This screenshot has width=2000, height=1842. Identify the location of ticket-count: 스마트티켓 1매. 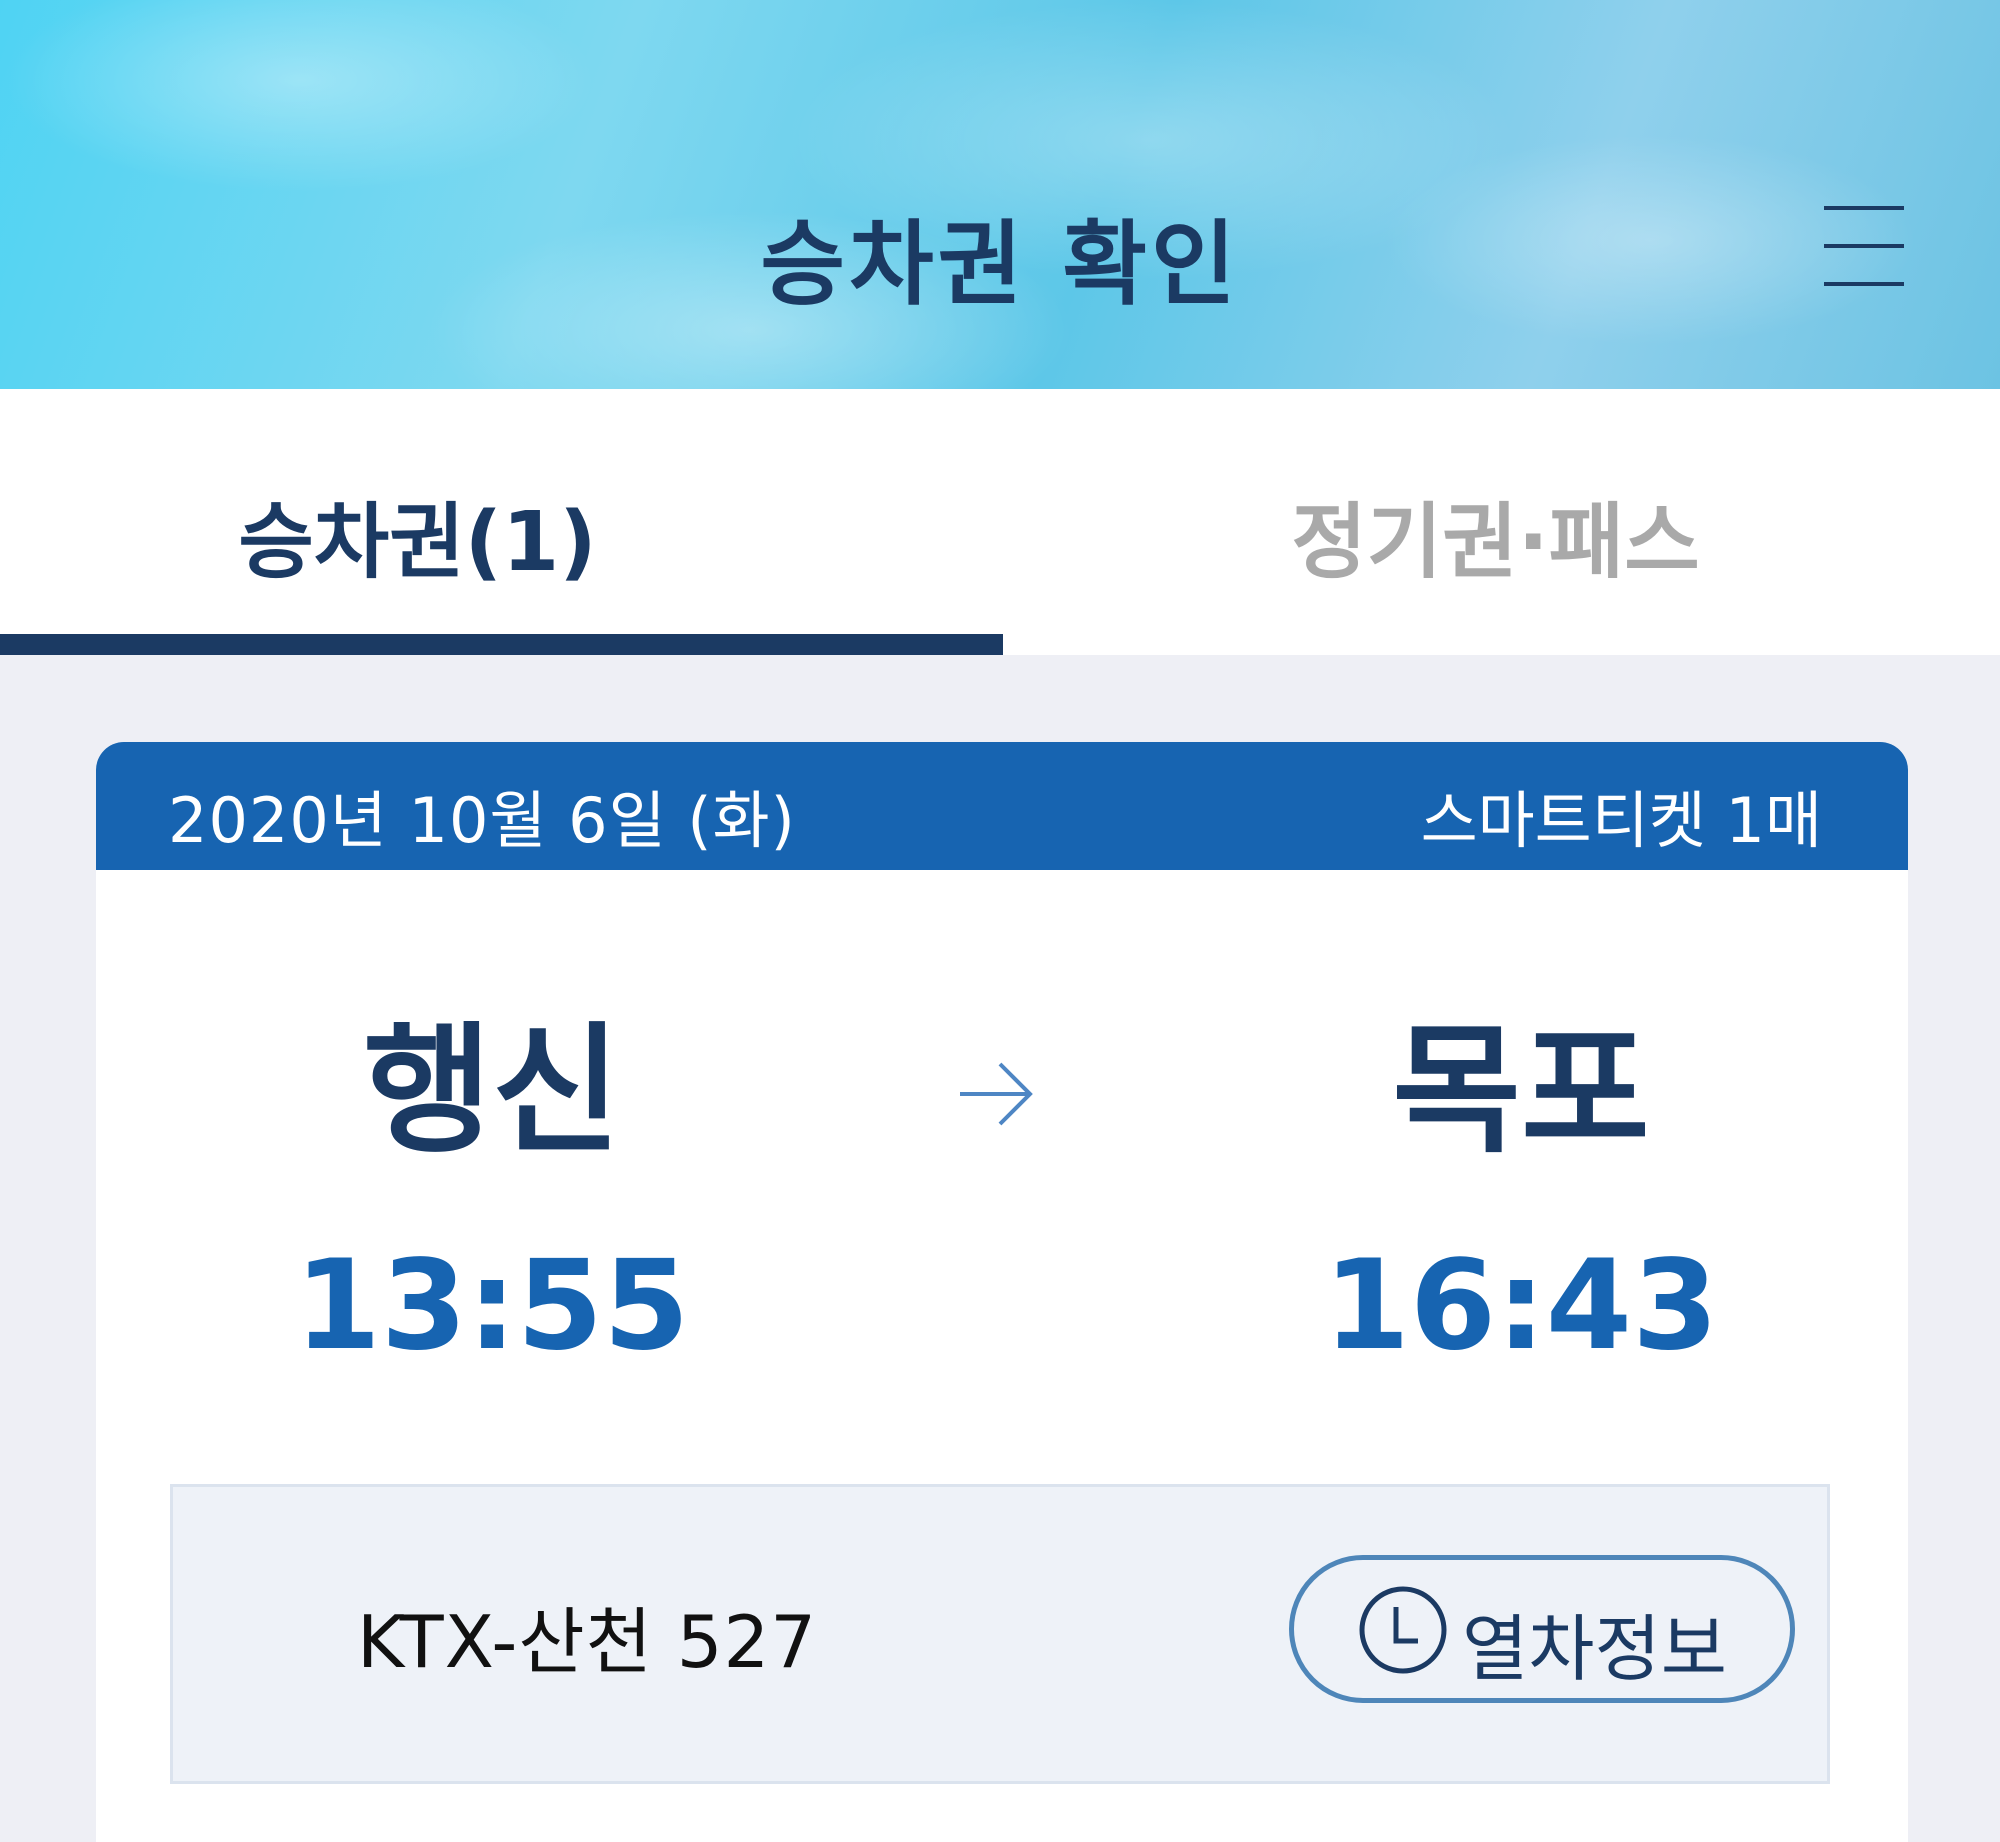
(1621, 820).